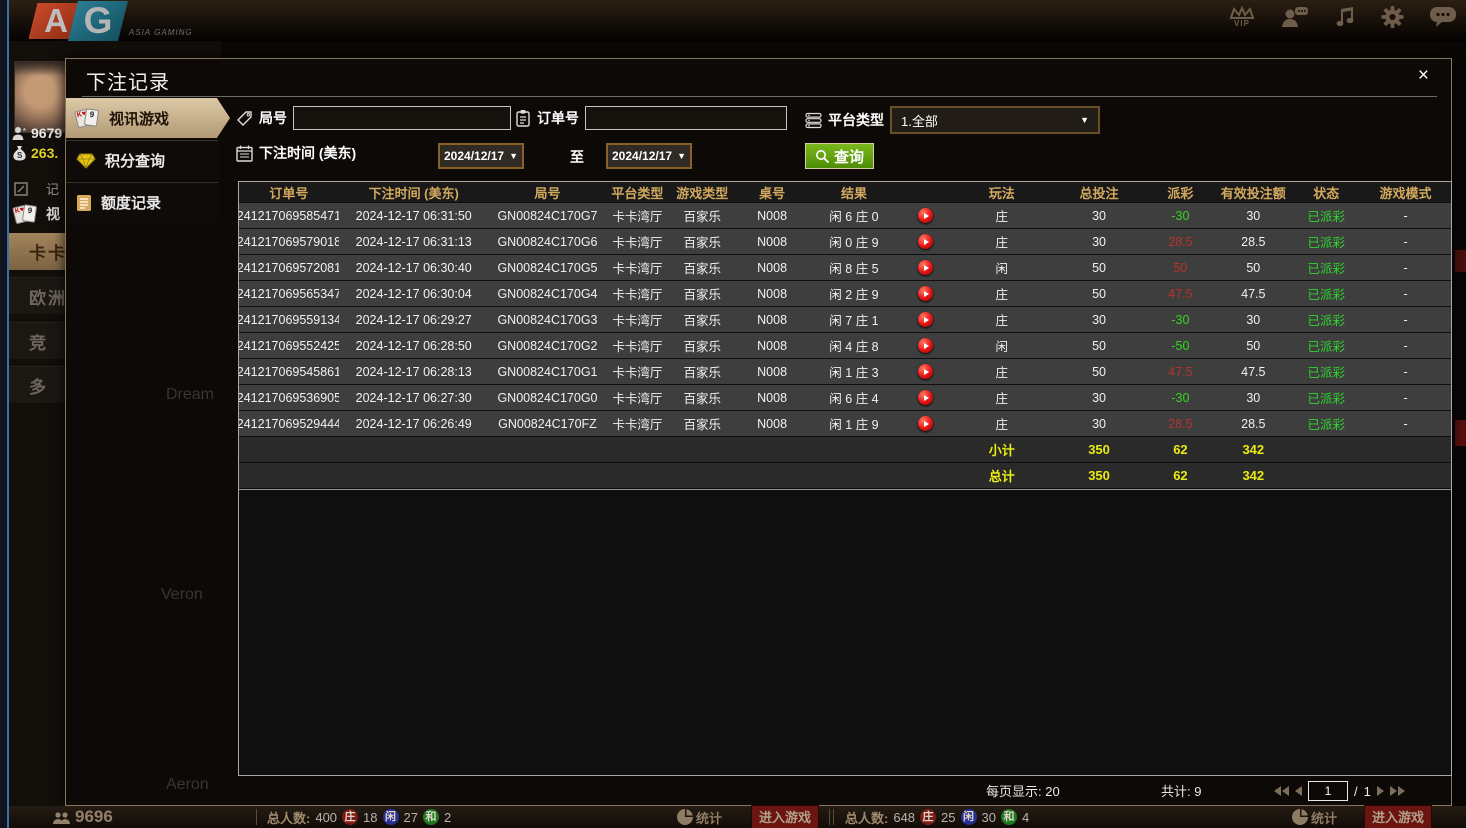  What do you see at coordinates (289, 215) in the screenshot?
I see `table-cell: 241217069585471` at bounding box center [289, 215].